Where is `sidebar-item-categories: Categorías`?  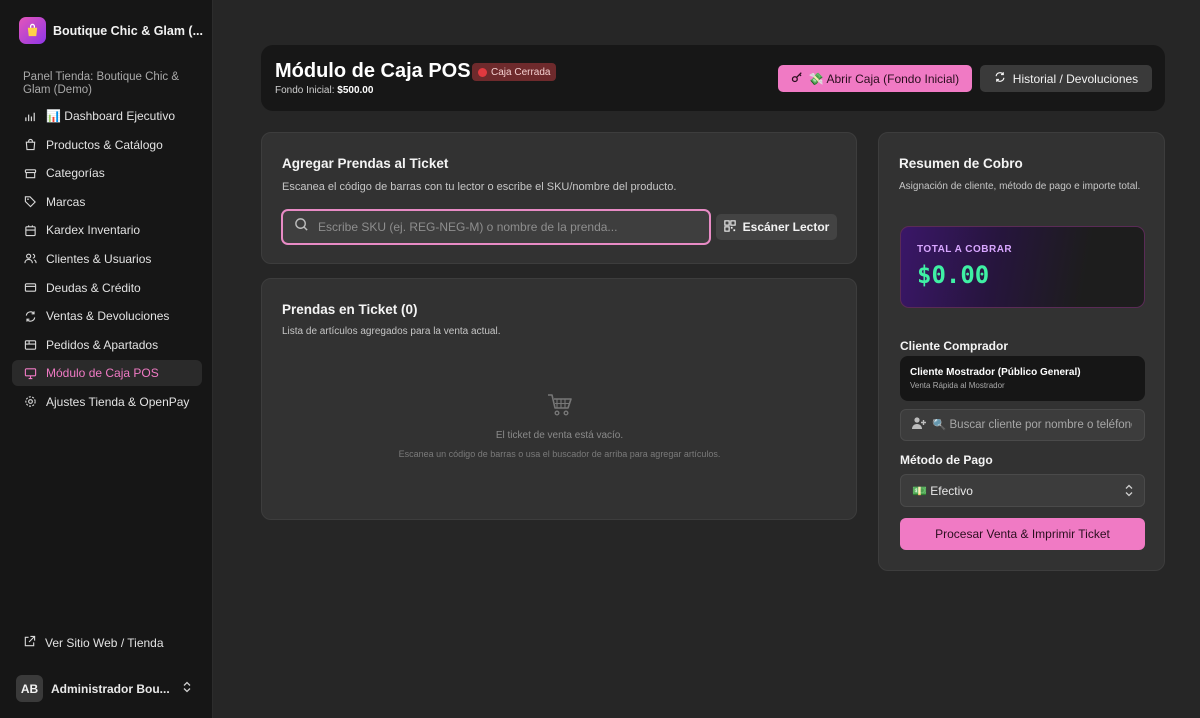
sidebar-item-categories: Categorías is located at coordinates (107, 173).